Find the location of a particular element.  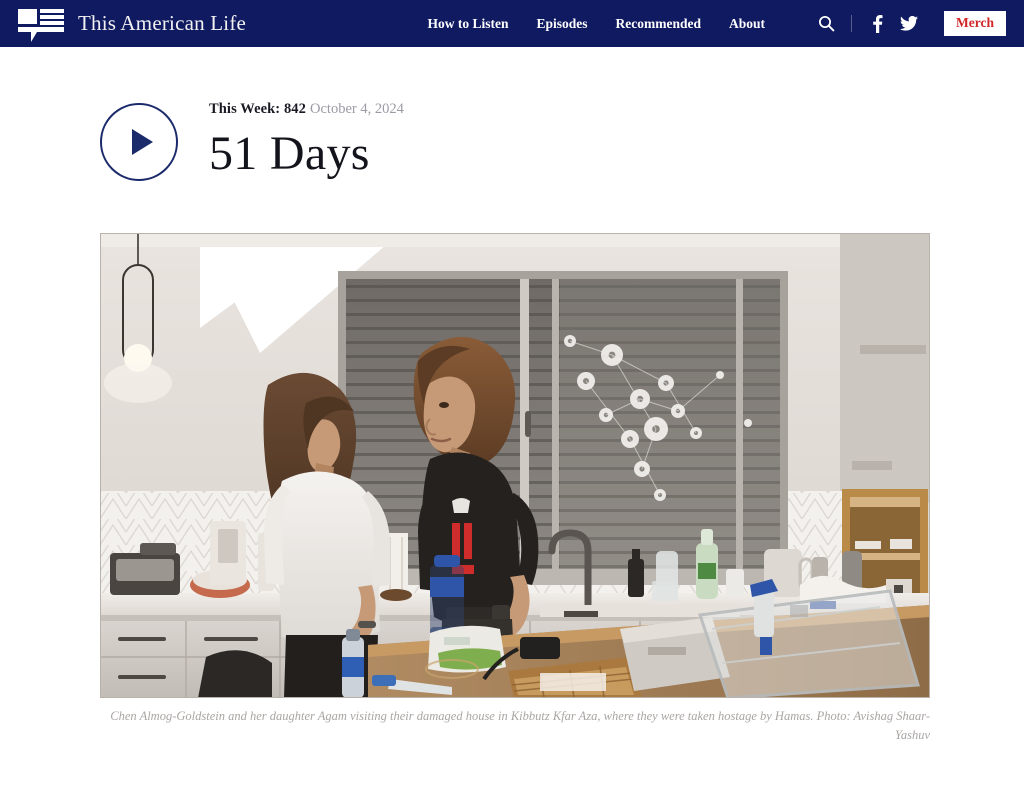

nav-divider is located at coordinates (852, 23).